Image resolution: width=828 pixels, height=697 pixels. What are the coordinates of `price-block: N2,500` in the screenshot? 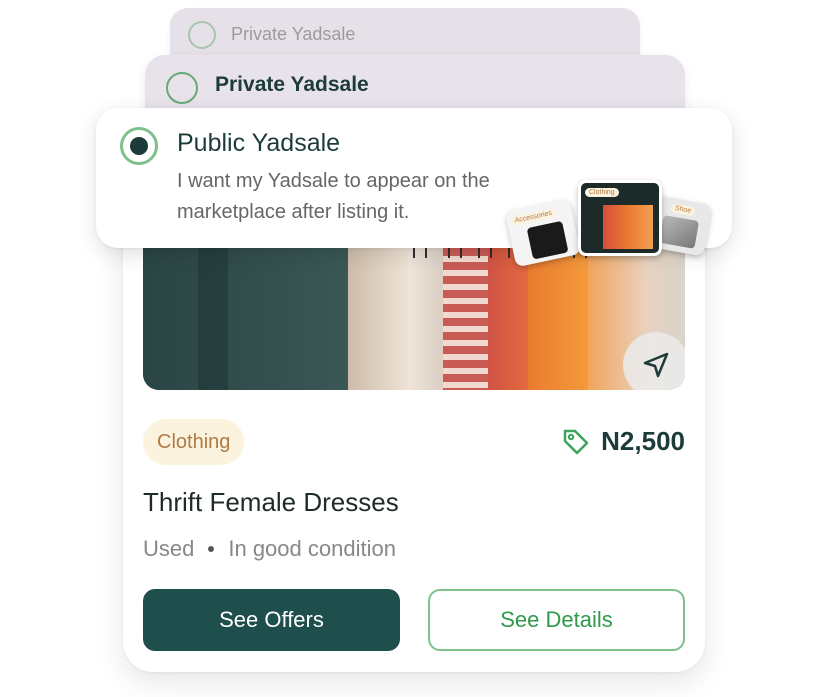 It's located at (623, 441).